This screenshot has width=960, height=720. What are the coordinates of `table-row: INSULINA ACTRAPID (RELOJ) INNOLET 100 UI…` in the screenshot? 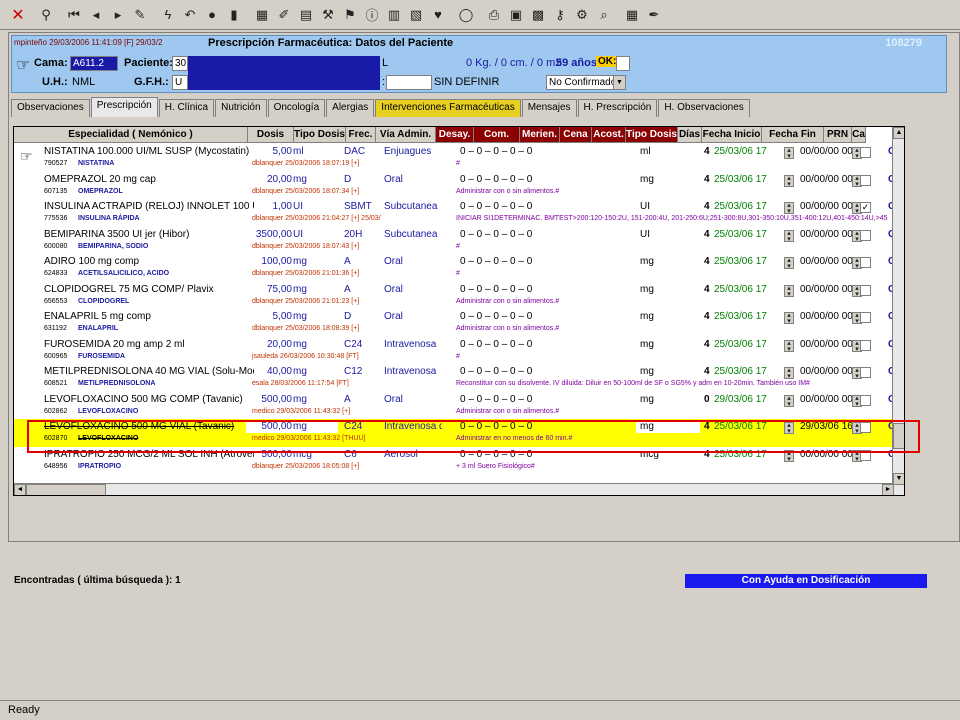 It's located at (454, 213).